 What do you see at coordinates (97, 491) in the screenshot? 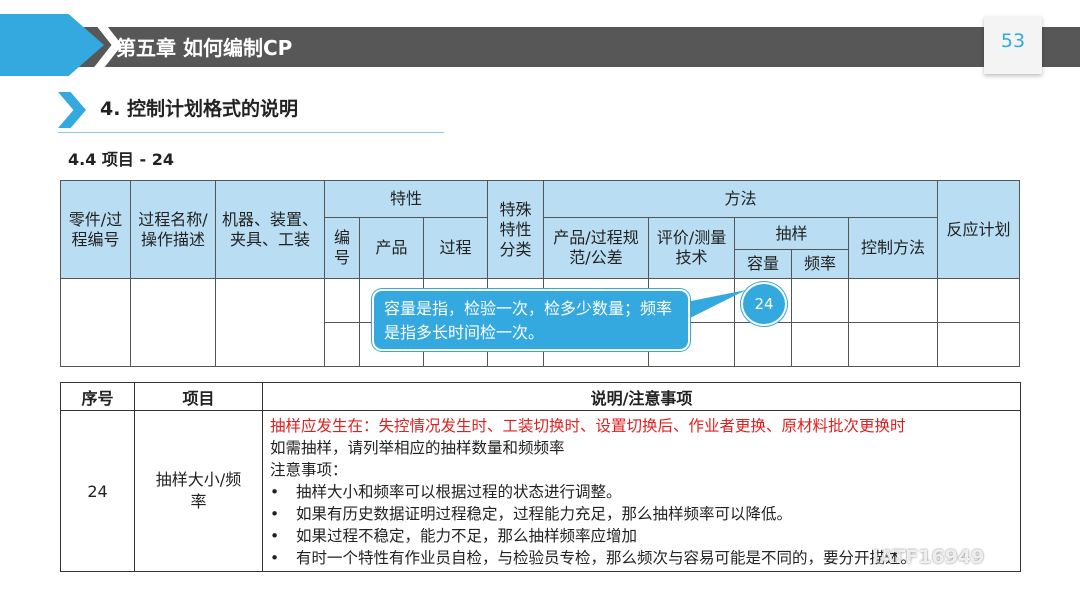
I see `row-number: 24` at bounding box center [97, 491].